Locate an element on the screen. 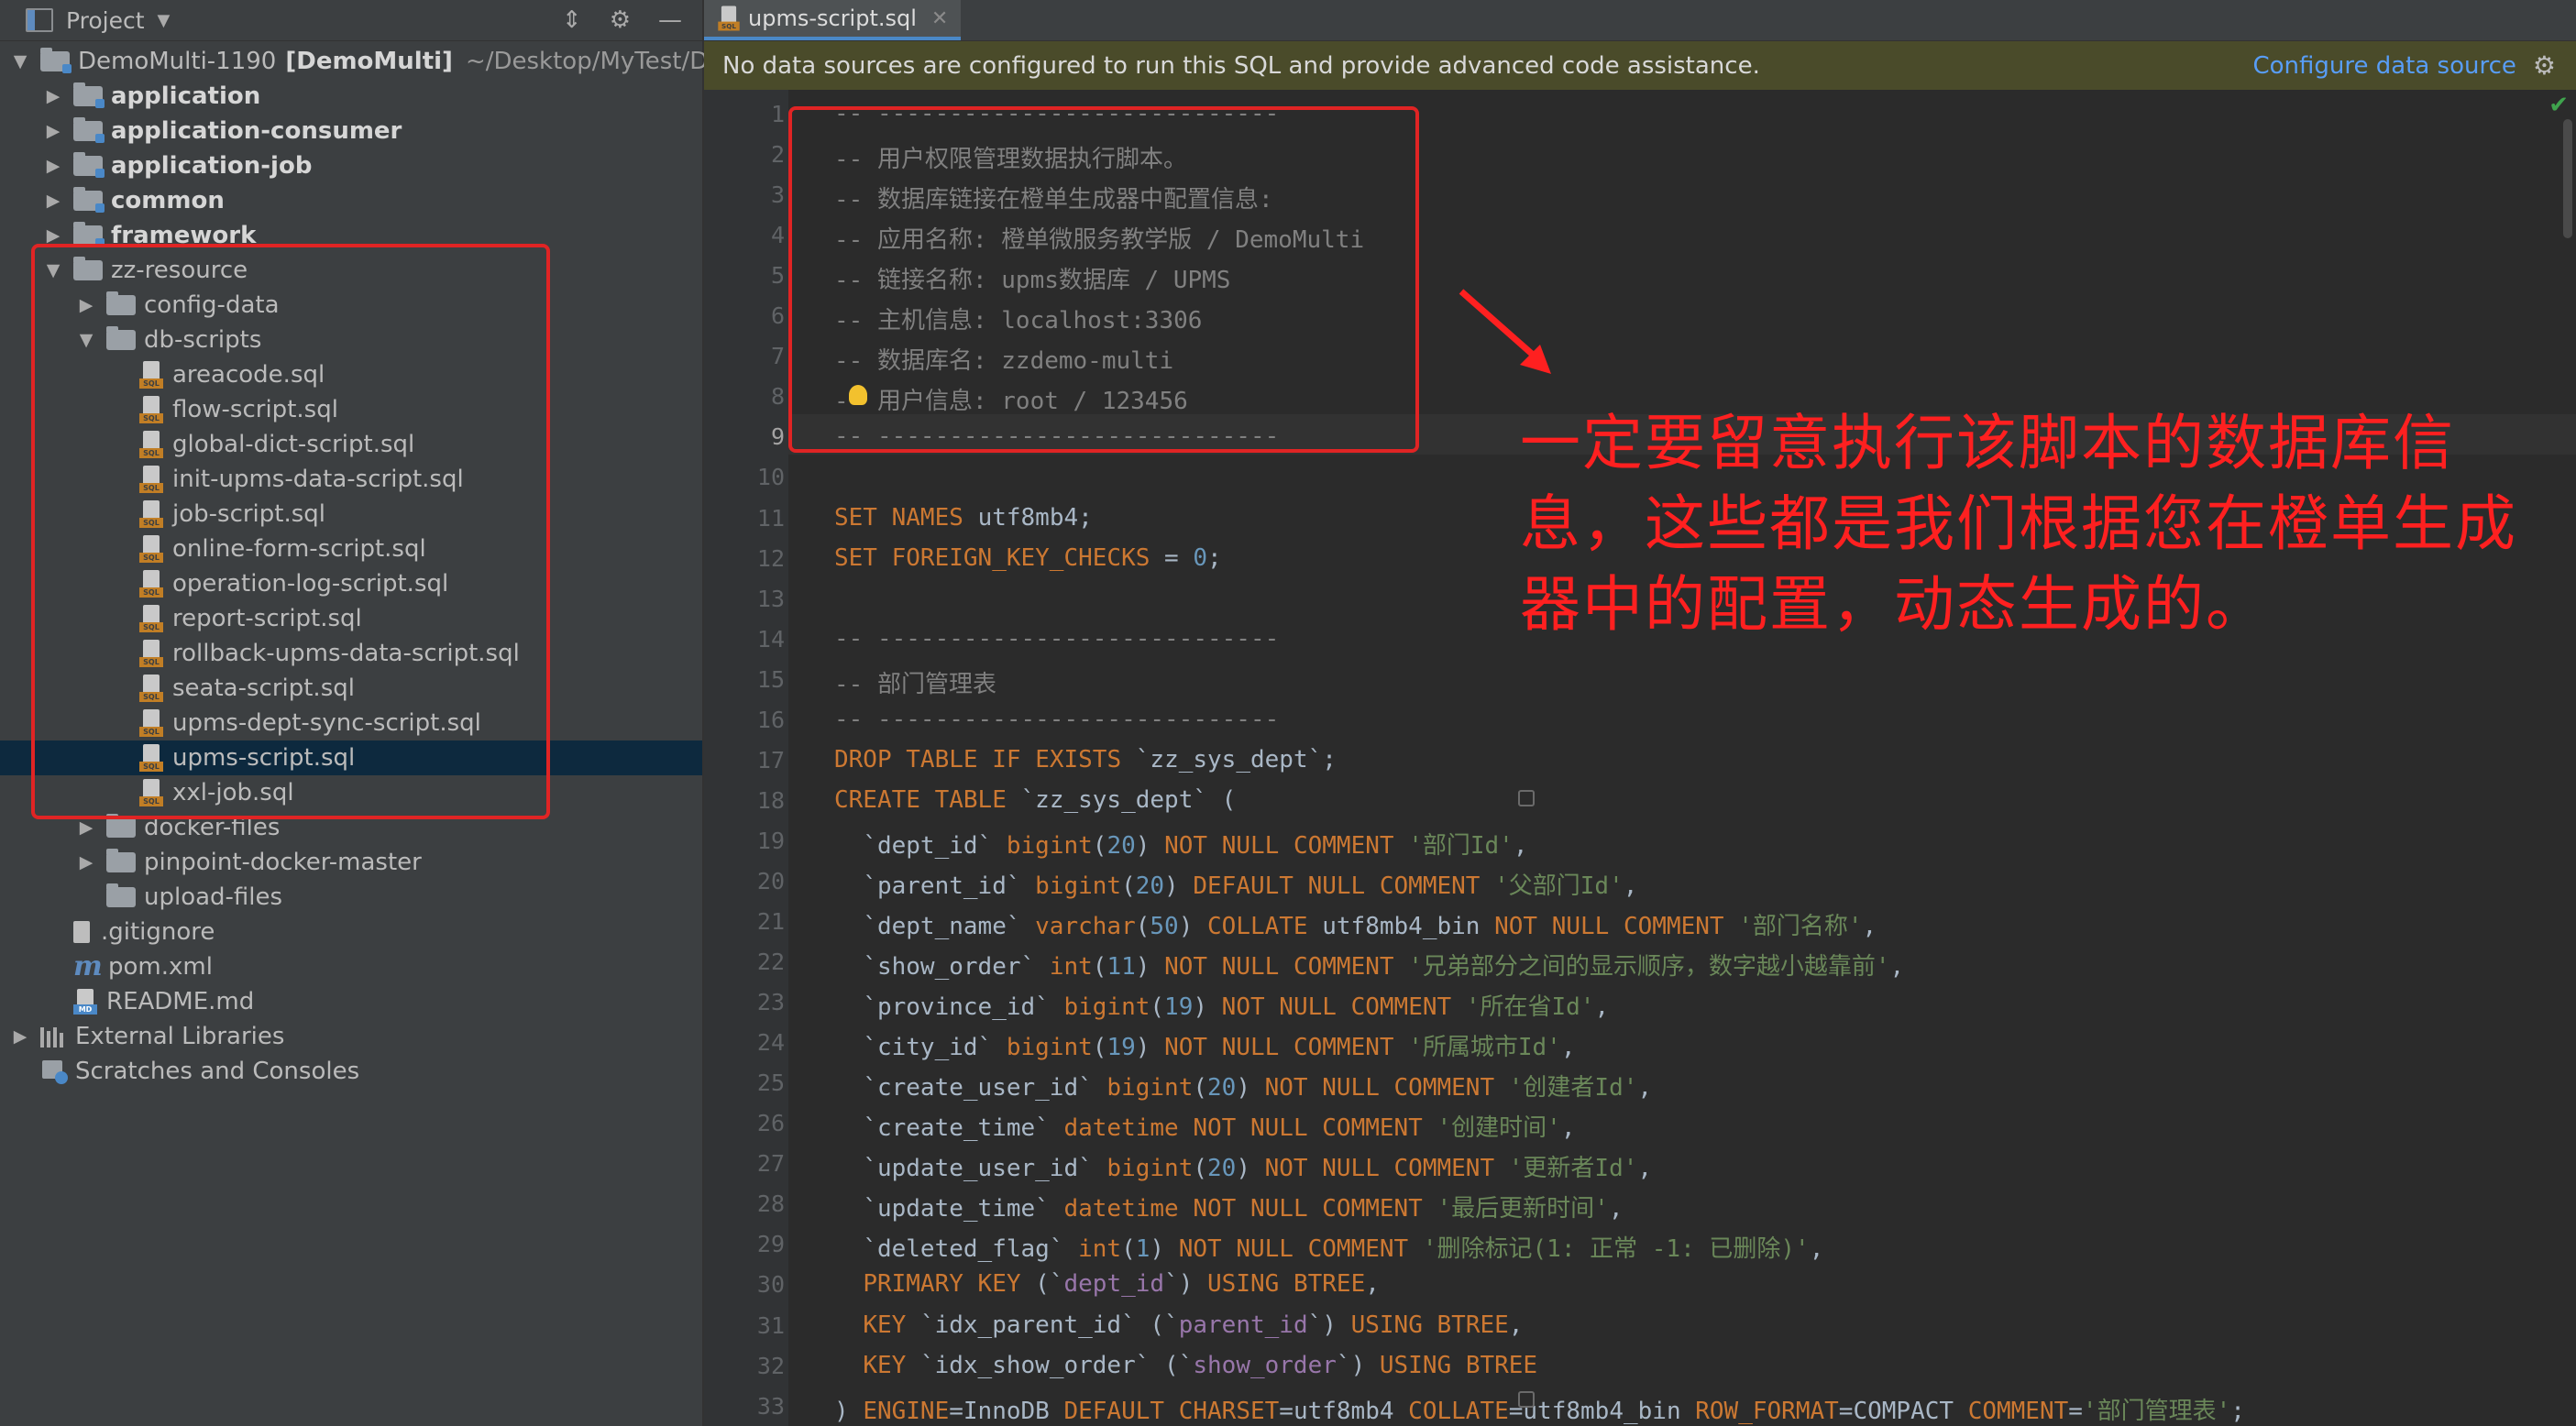  tree-item: ▶ application-job is located at coordinates (351, 165).